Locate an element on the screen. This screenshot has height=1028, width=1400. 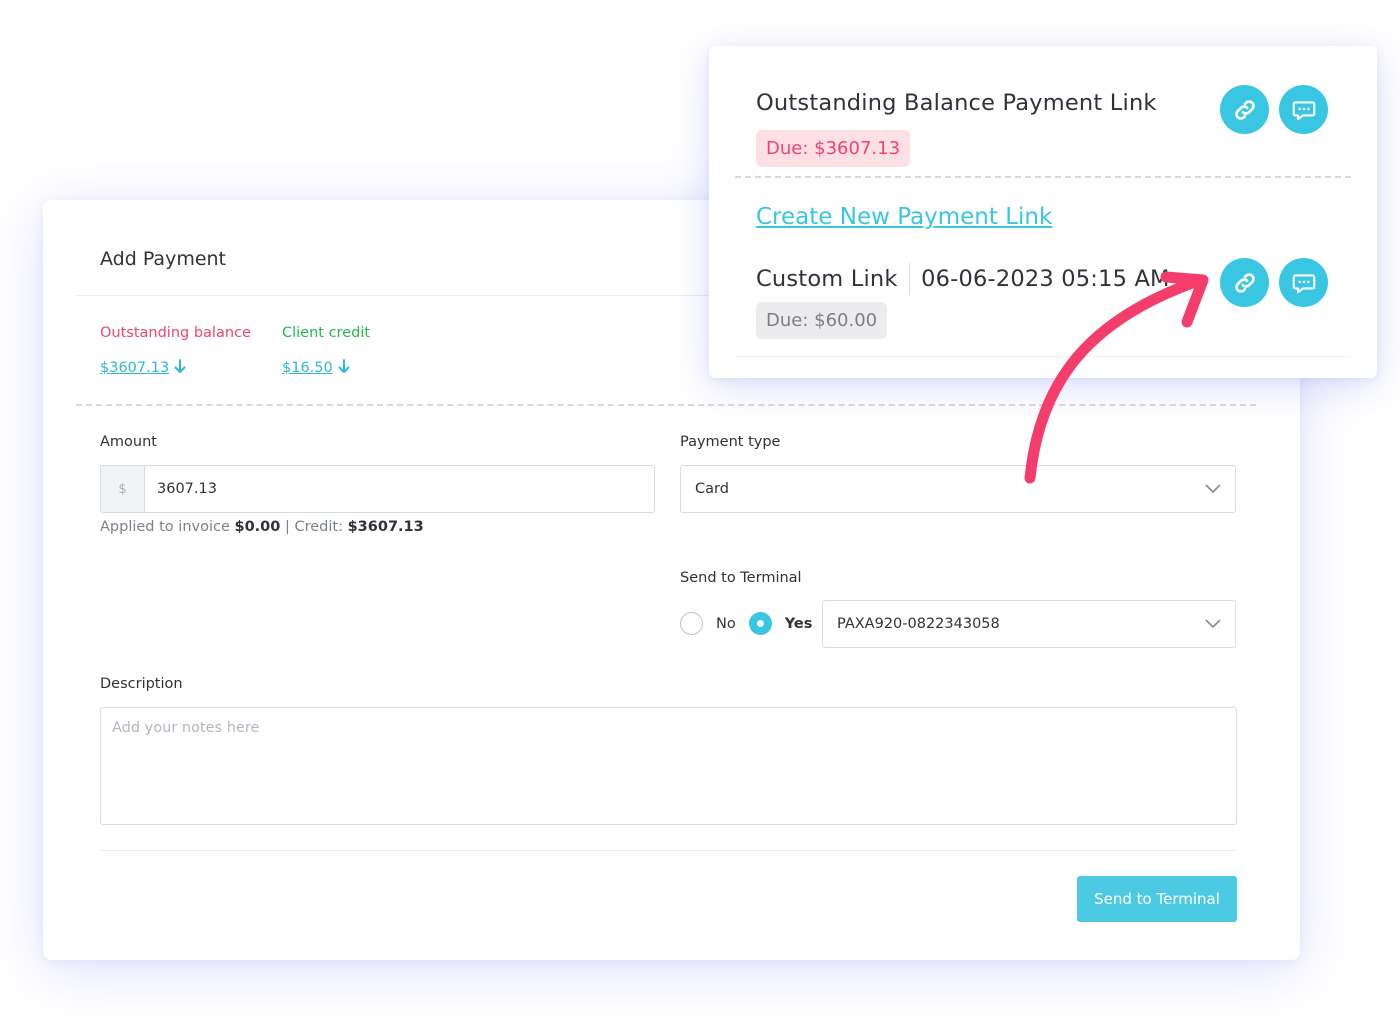
custom-link-label: Custom Link is located at coordinates (827, 279).